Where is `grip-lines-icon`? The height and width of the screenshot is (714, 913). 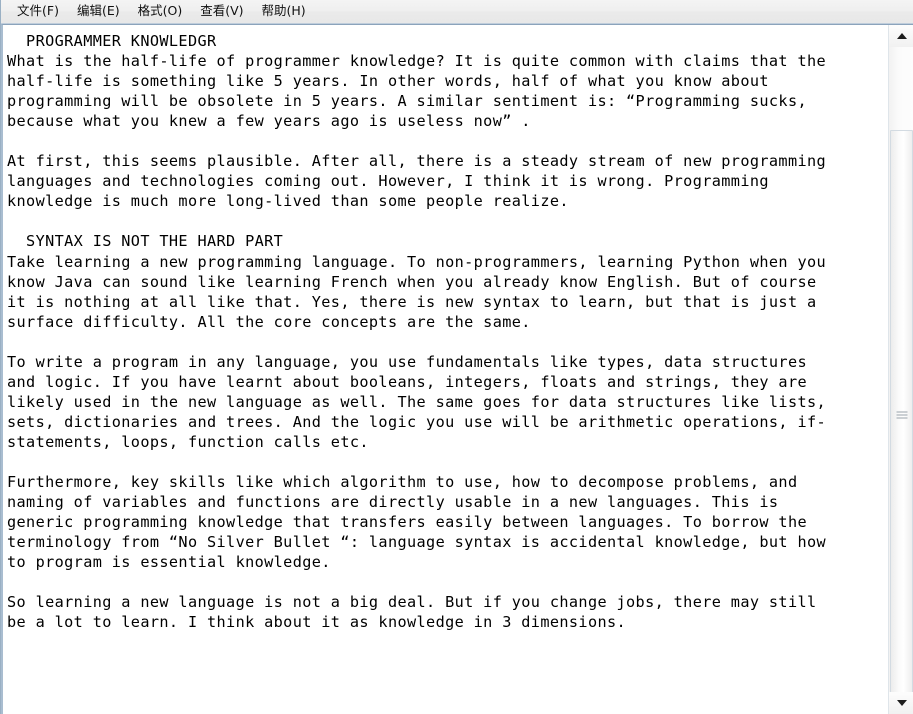
grip-lines-icon is located at coordinates (901, 416).